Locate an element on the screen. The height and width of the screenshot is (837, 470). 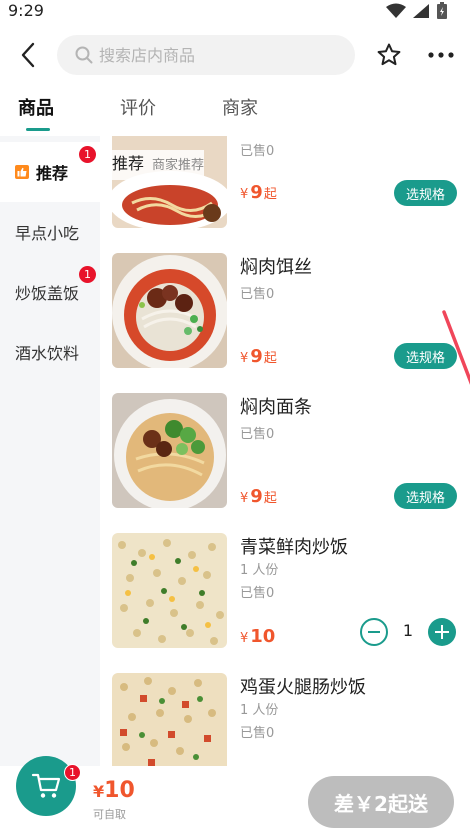
plus-icon is located at coordinates (442, 632).